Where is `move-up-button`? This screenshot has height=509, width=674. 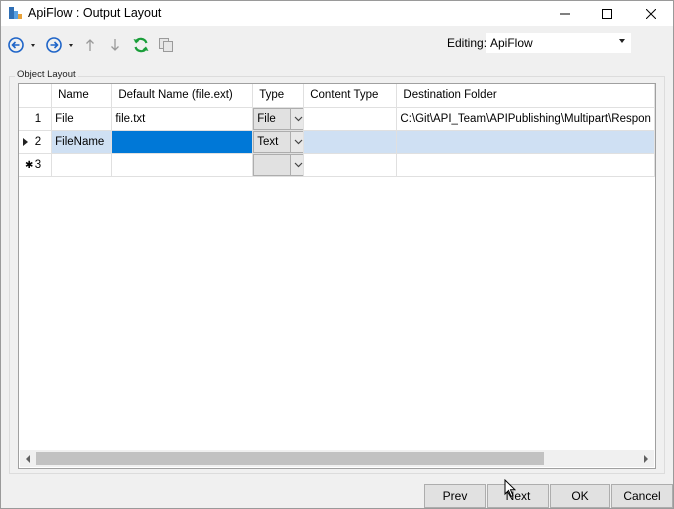 move-up-button is located at coordinates (90, 45).